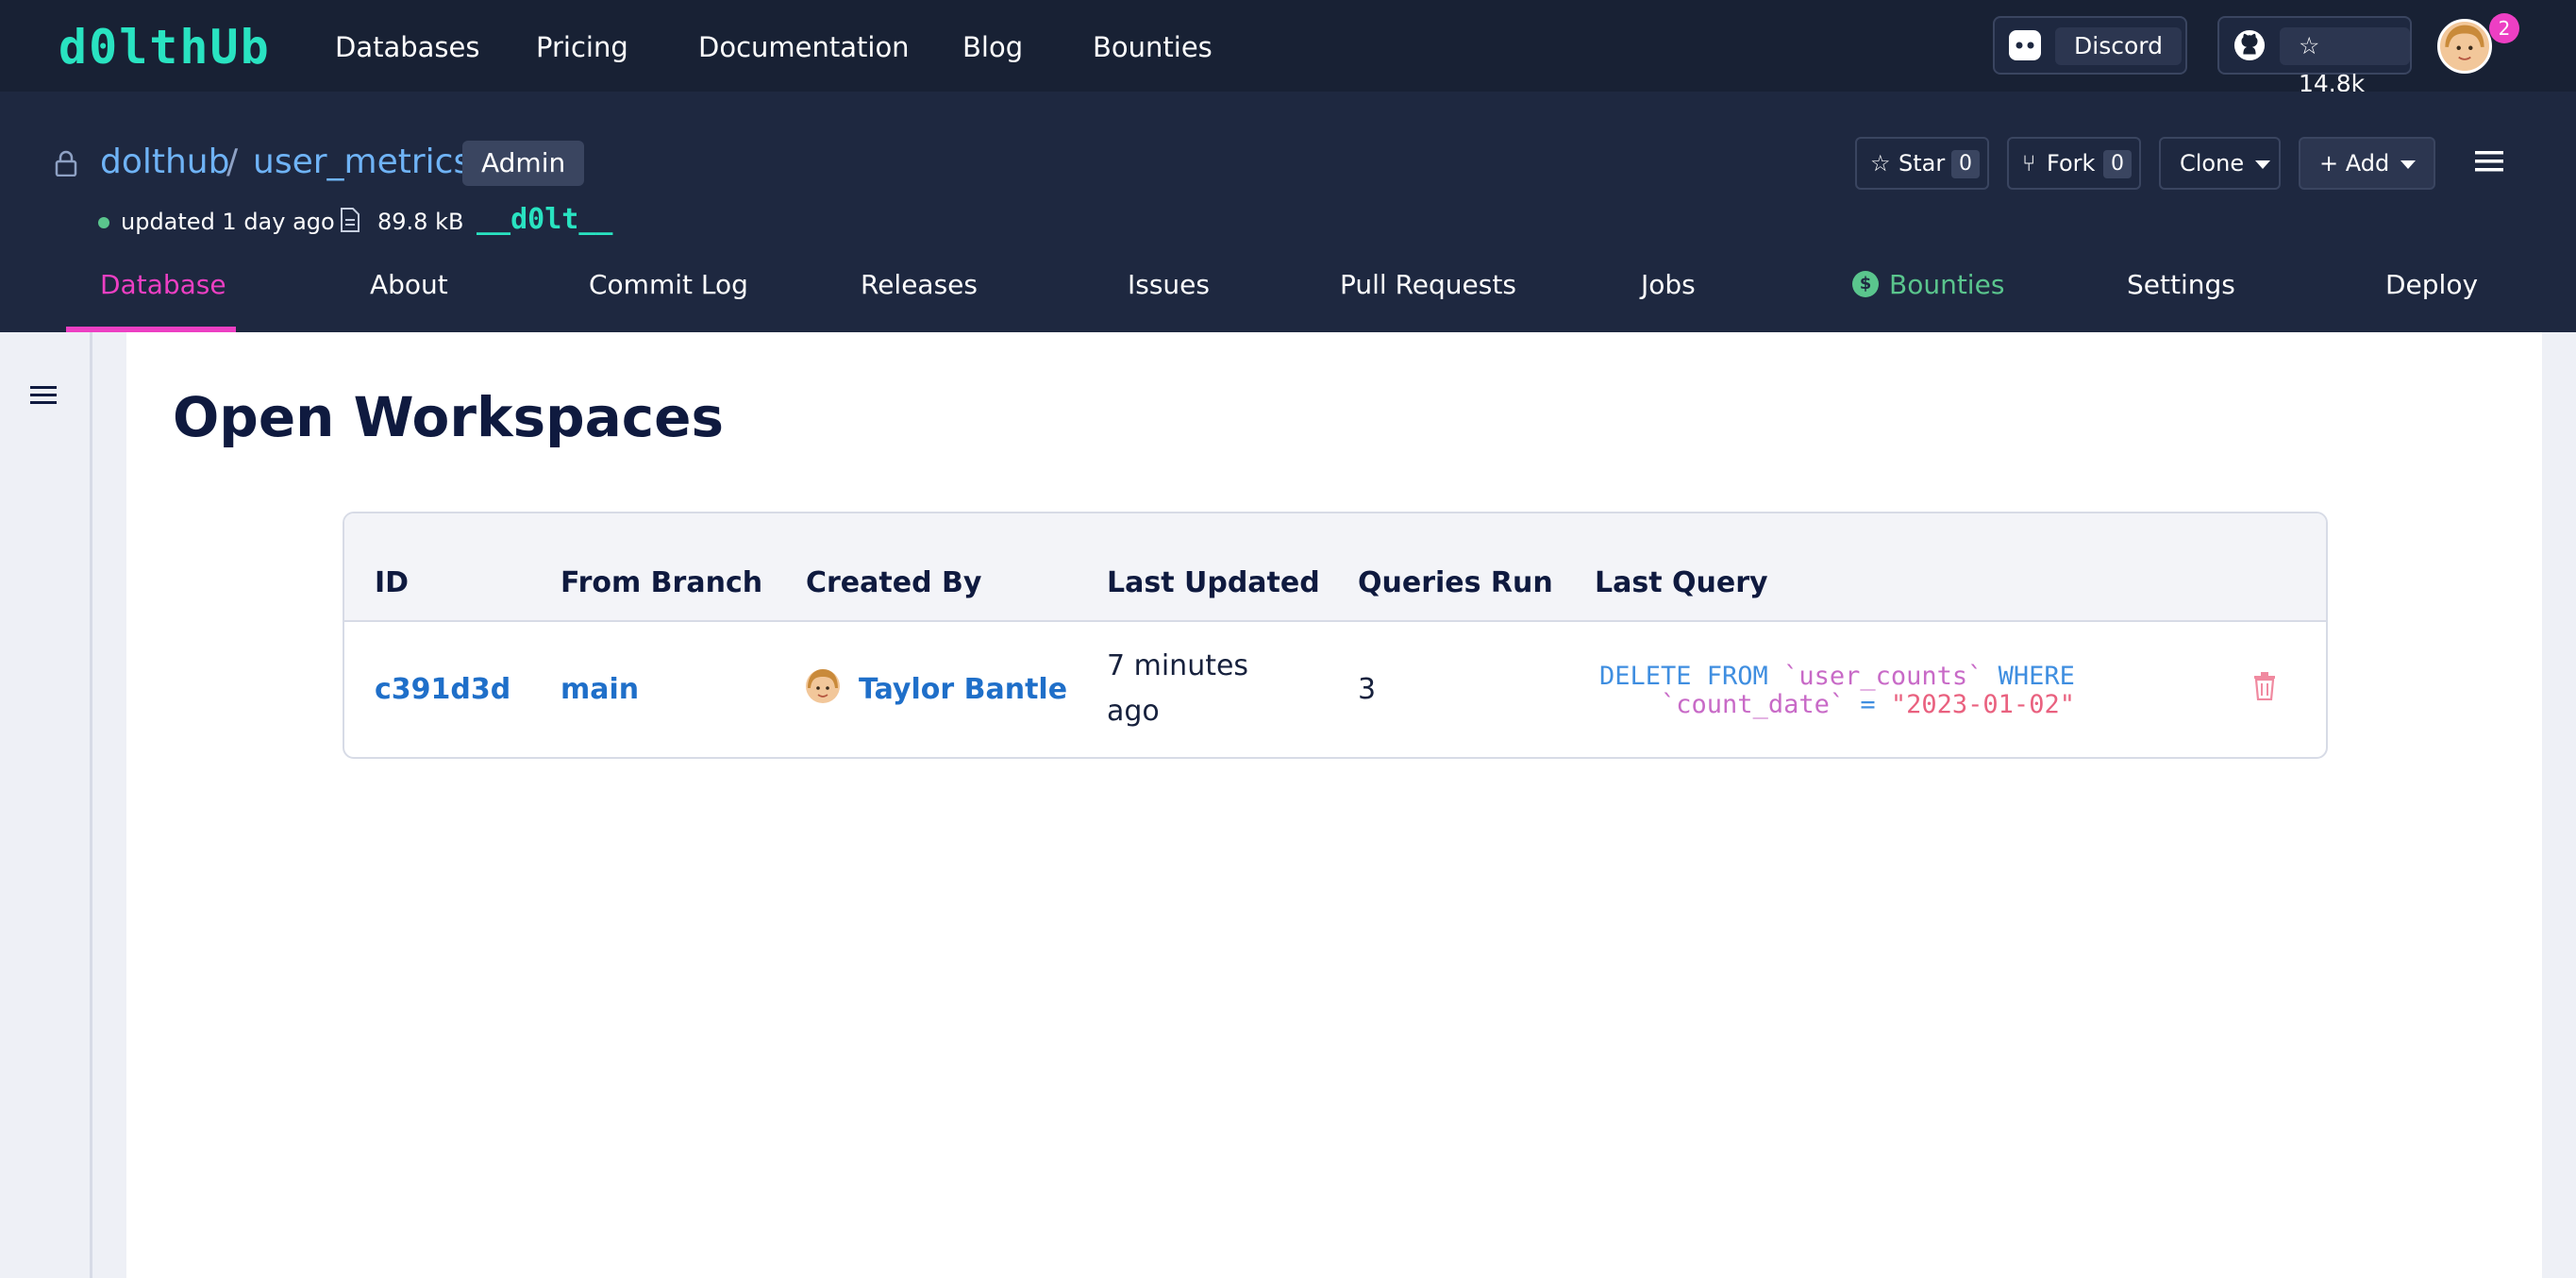 This screenshot has height=1278, width=2576. Describe the element at coordinates (1178, 665) in the screenshot. I see `last-updated-line1: 7 minutes` at that location.